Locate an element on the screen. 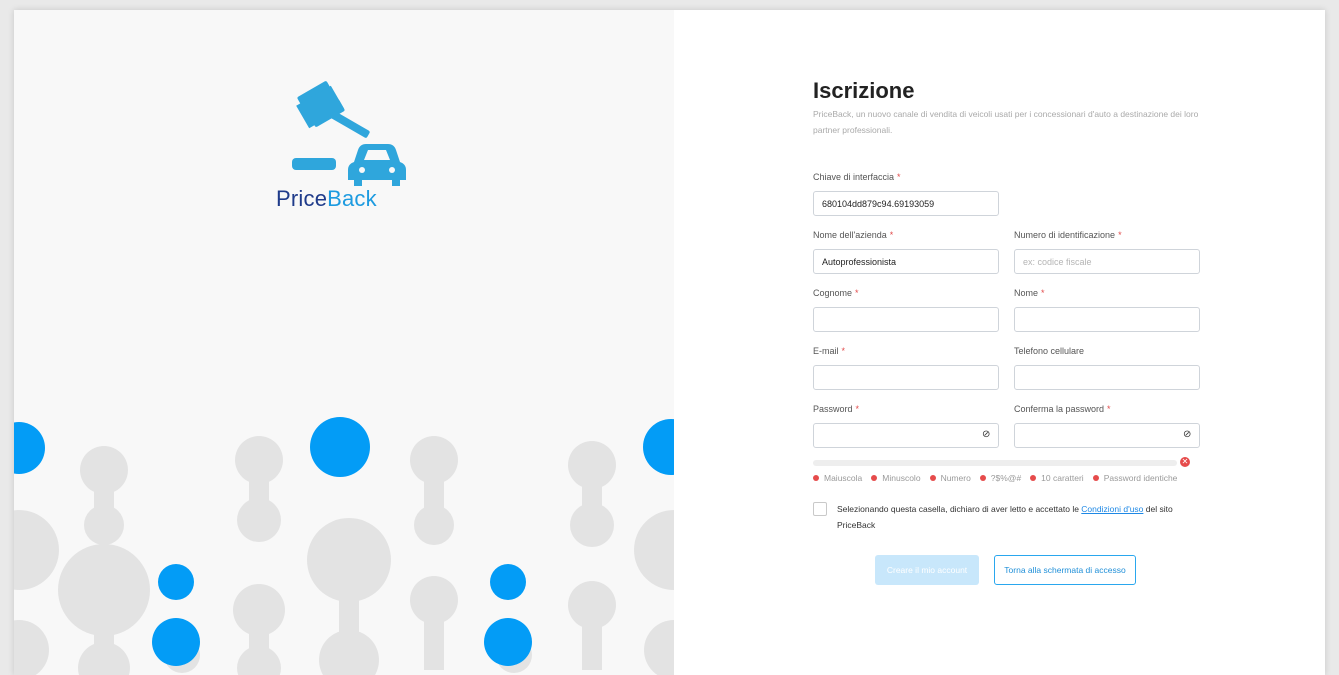  terms-link: Condizioni d'uso is located at coordinates (1112, 509).